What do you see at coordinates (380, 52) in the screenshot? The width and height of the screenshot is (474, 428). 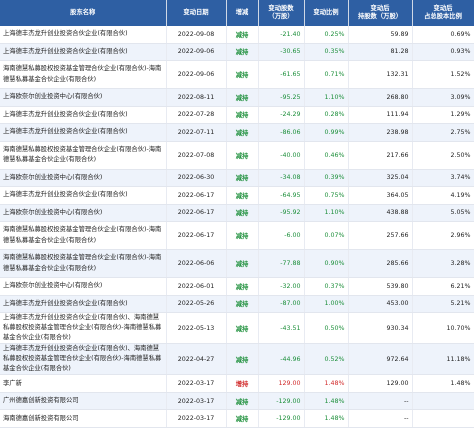 I see `after-shares-cell: 81.28` at bounding box center [380, 52].